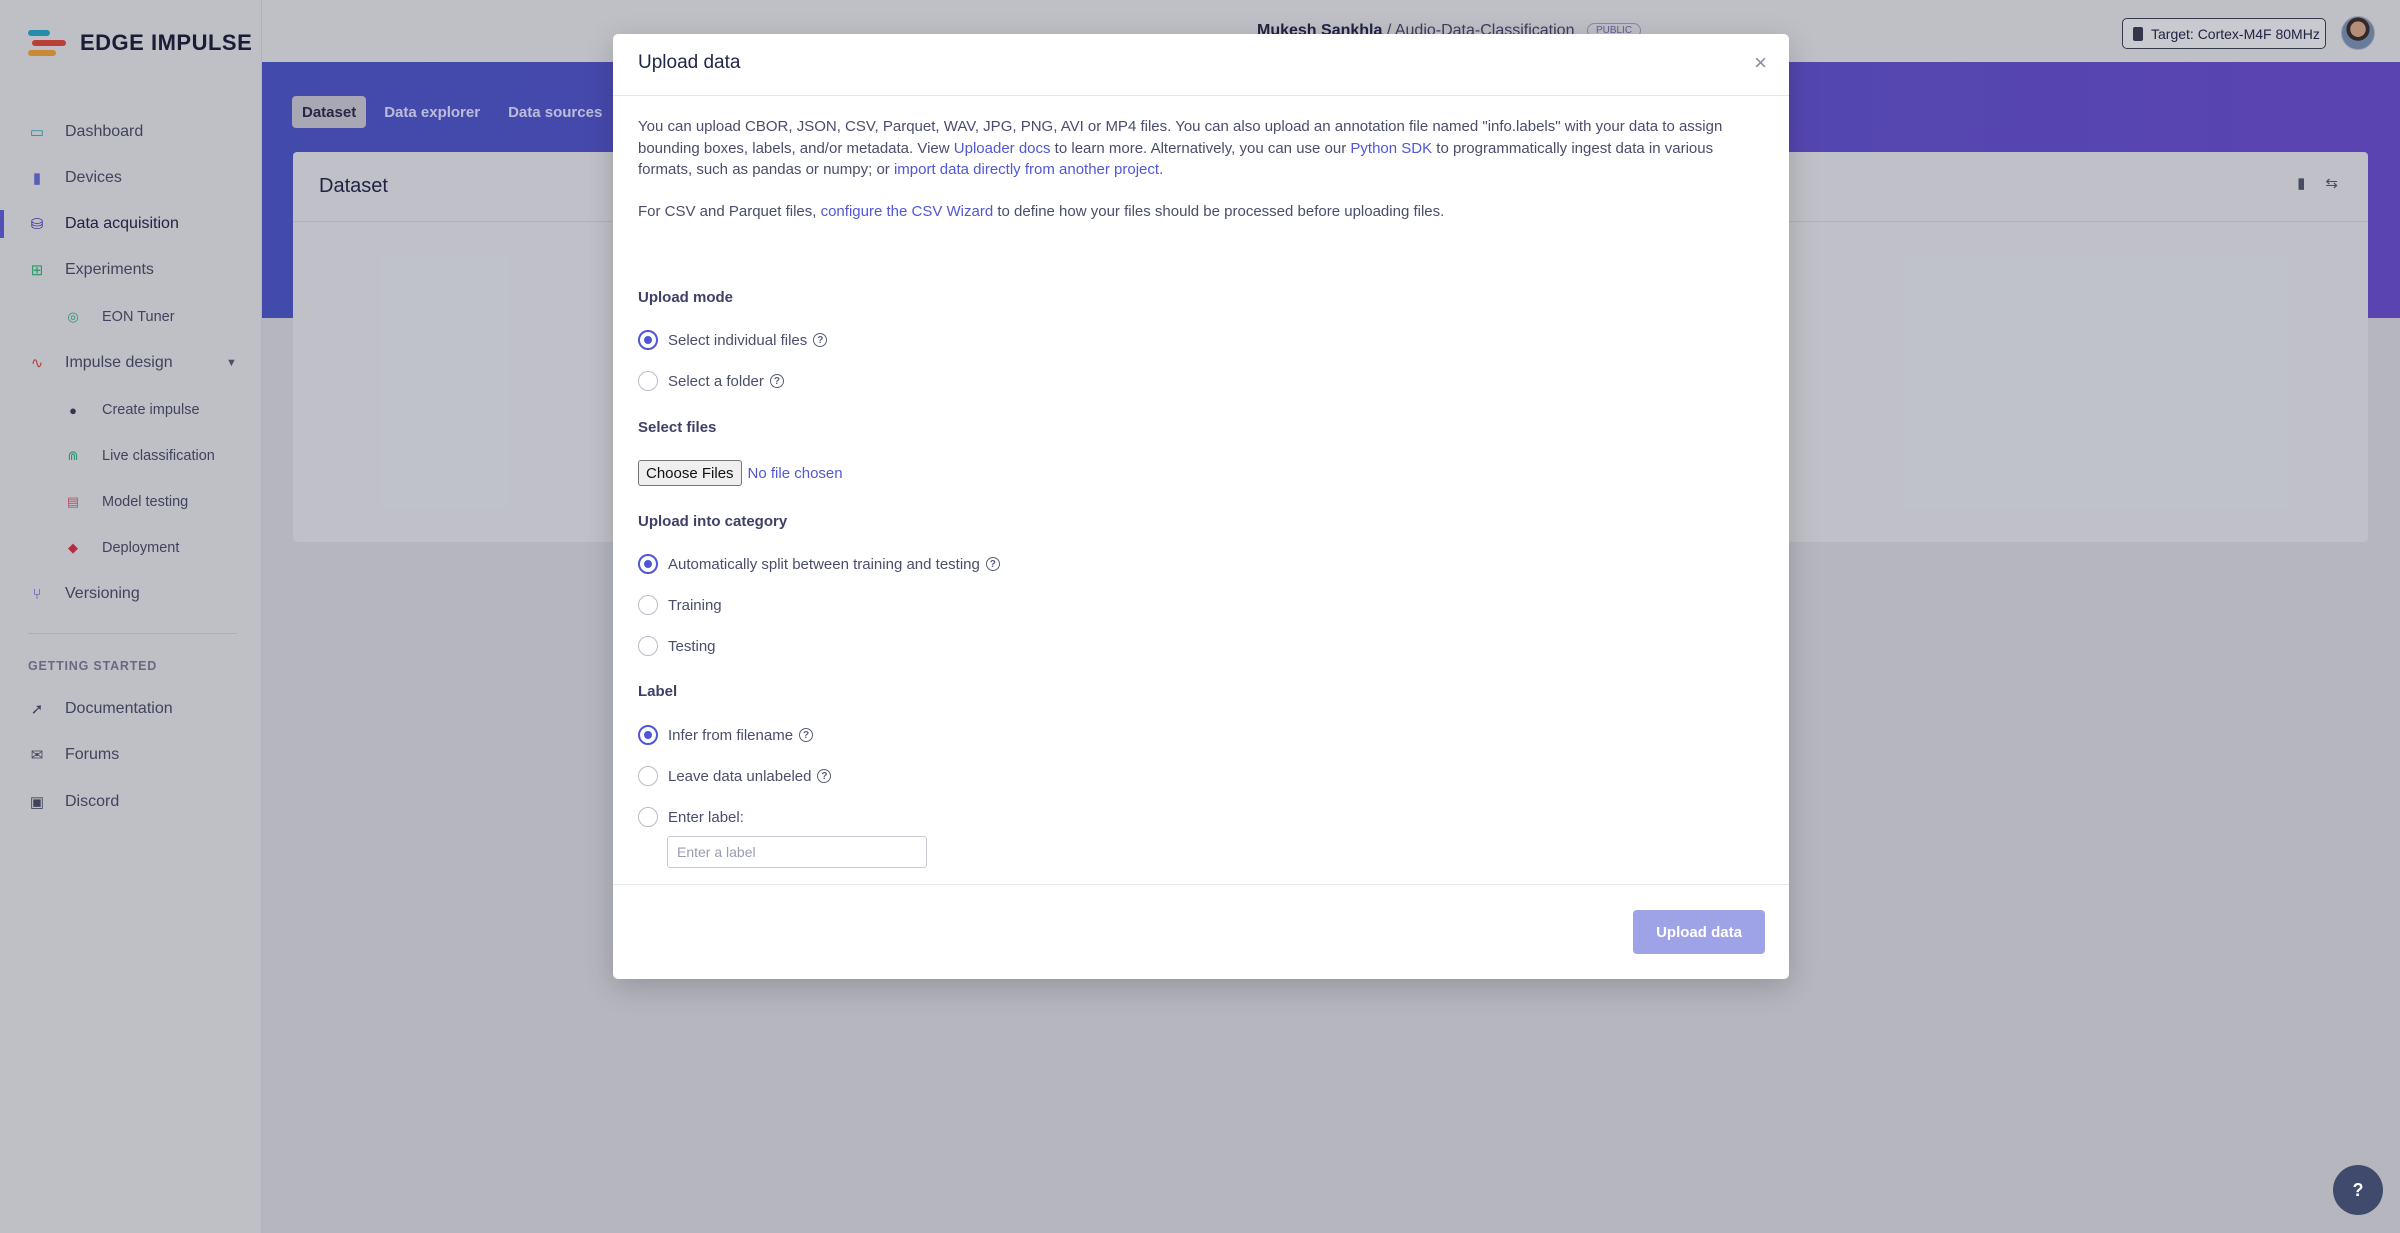  I want to click on uploader-docs-link: Uploader docs, so click(1002, 148).